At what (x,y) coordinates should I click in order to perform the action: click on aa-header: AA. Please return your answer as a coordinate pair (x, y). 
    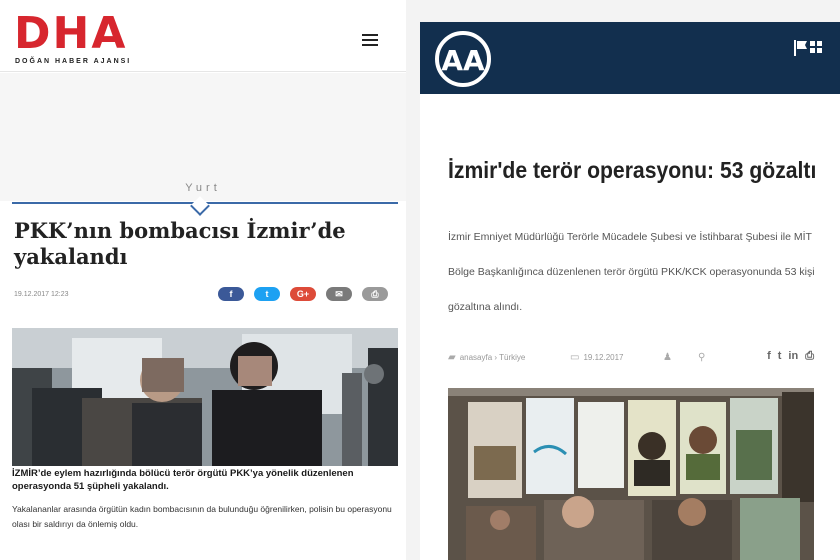
    Looking at the image, I should click on (630, 58).